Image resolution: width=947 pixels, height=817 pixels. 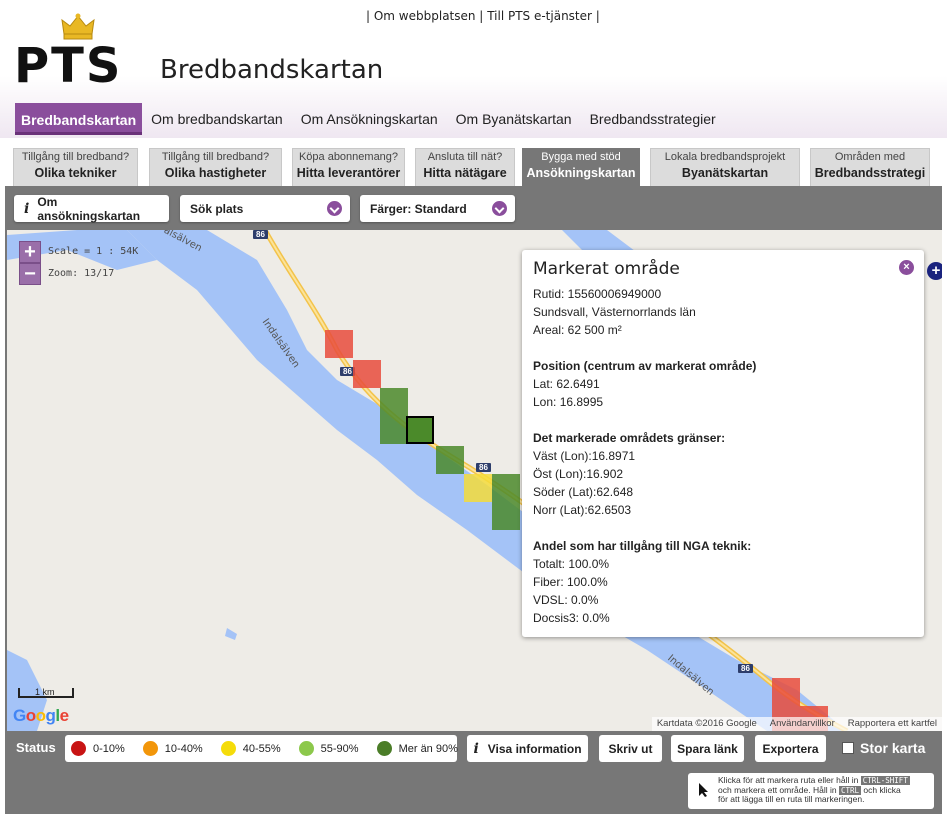 What do you see at coordinates (98, 748) in the screenshot?
I see `legend-item-0-10: 0-10%` at bounding box center [98, 748].